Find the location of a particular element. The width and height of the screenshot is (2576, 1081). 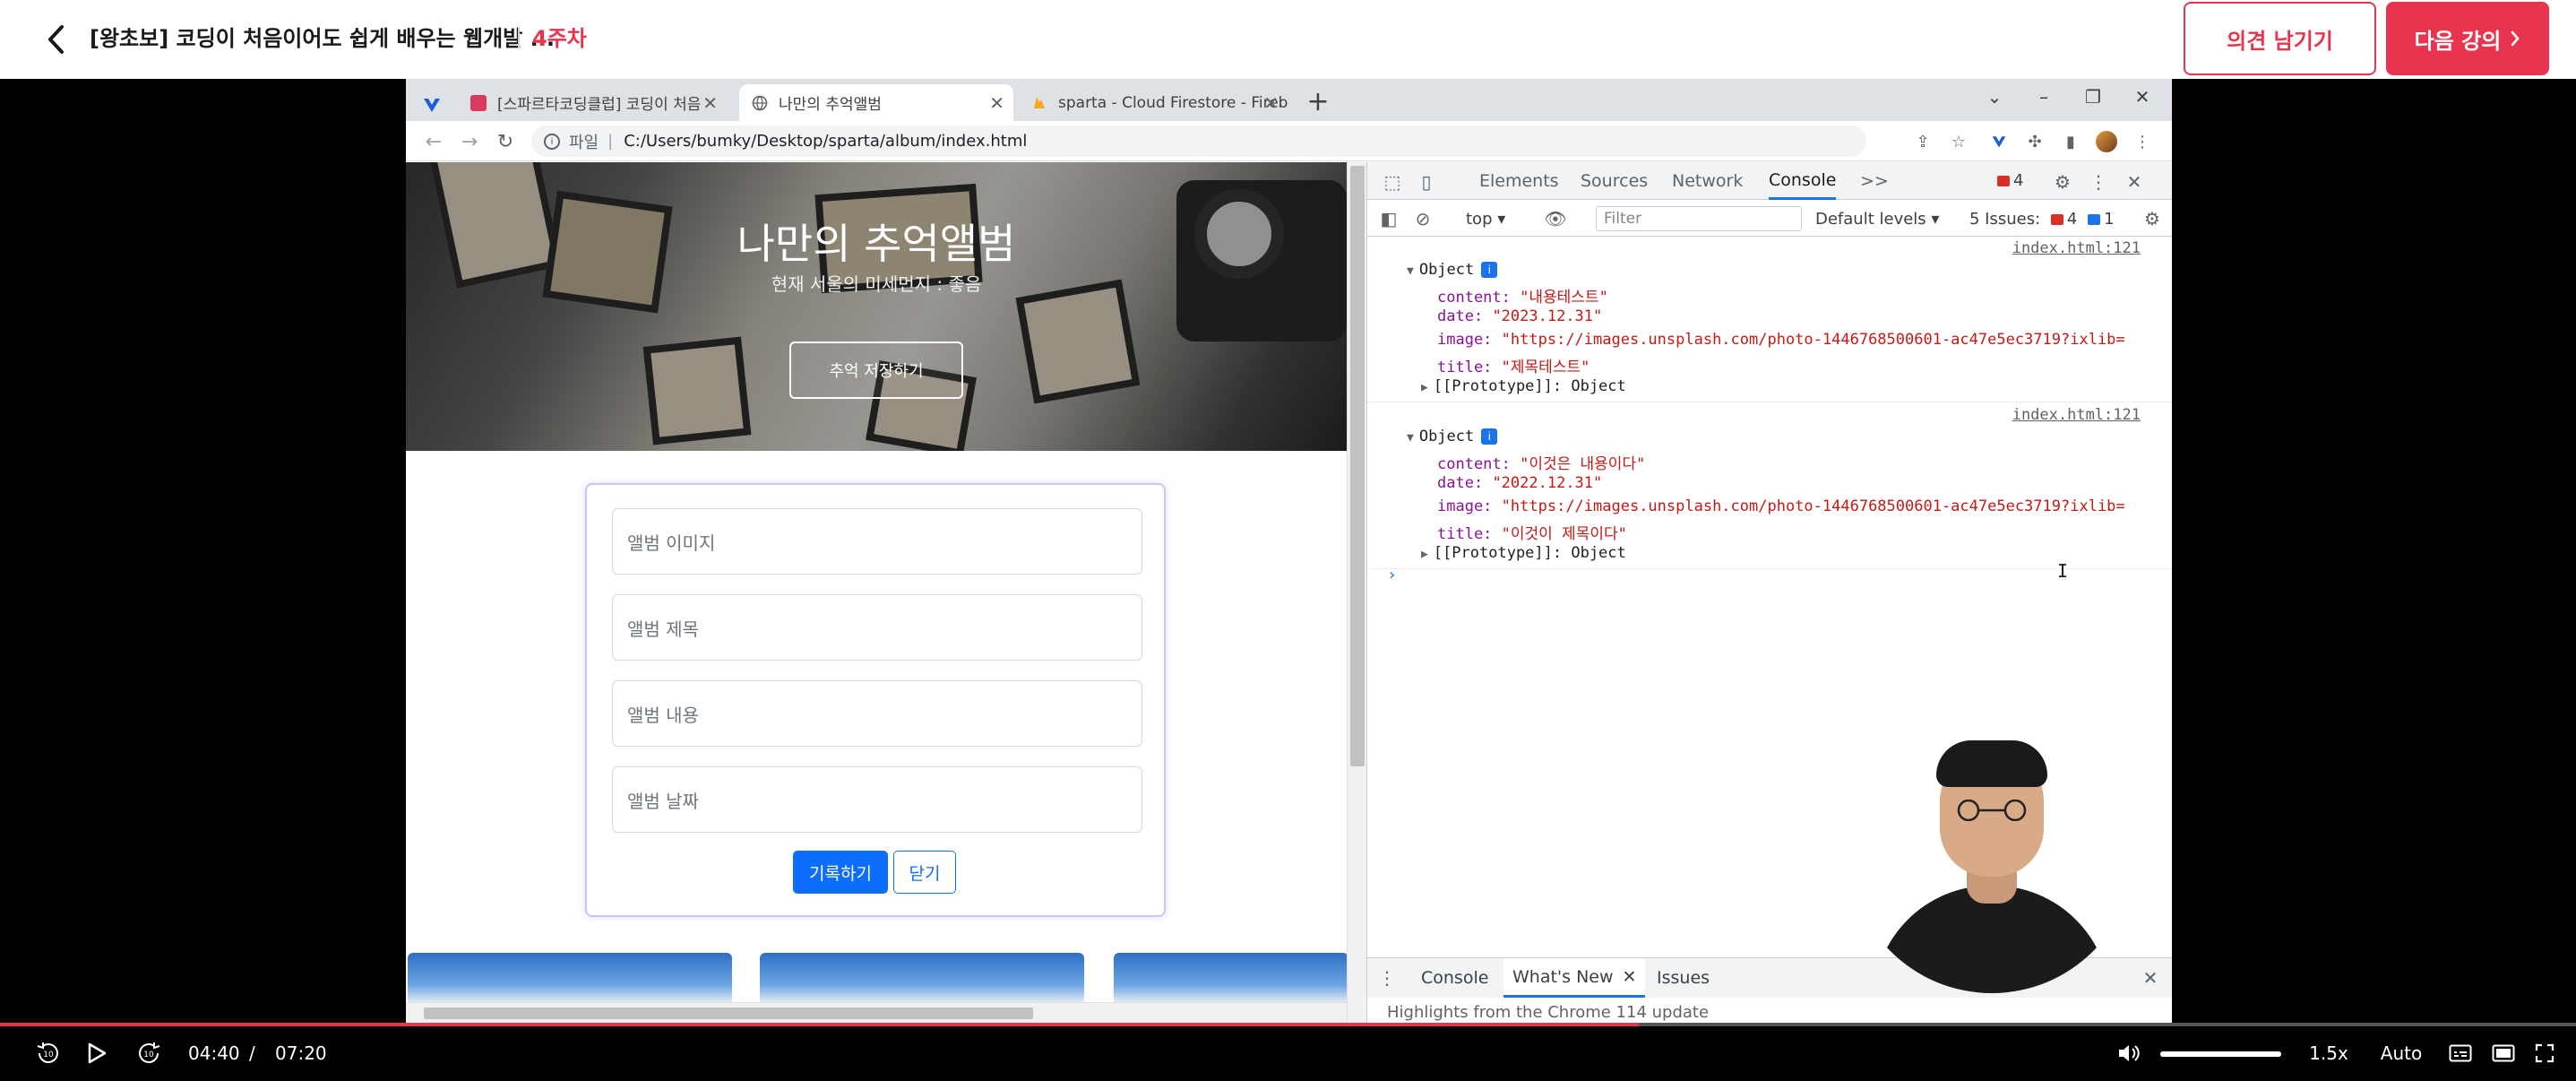

inspect-icon: ⬚ is located at coordinates (1392, 182).